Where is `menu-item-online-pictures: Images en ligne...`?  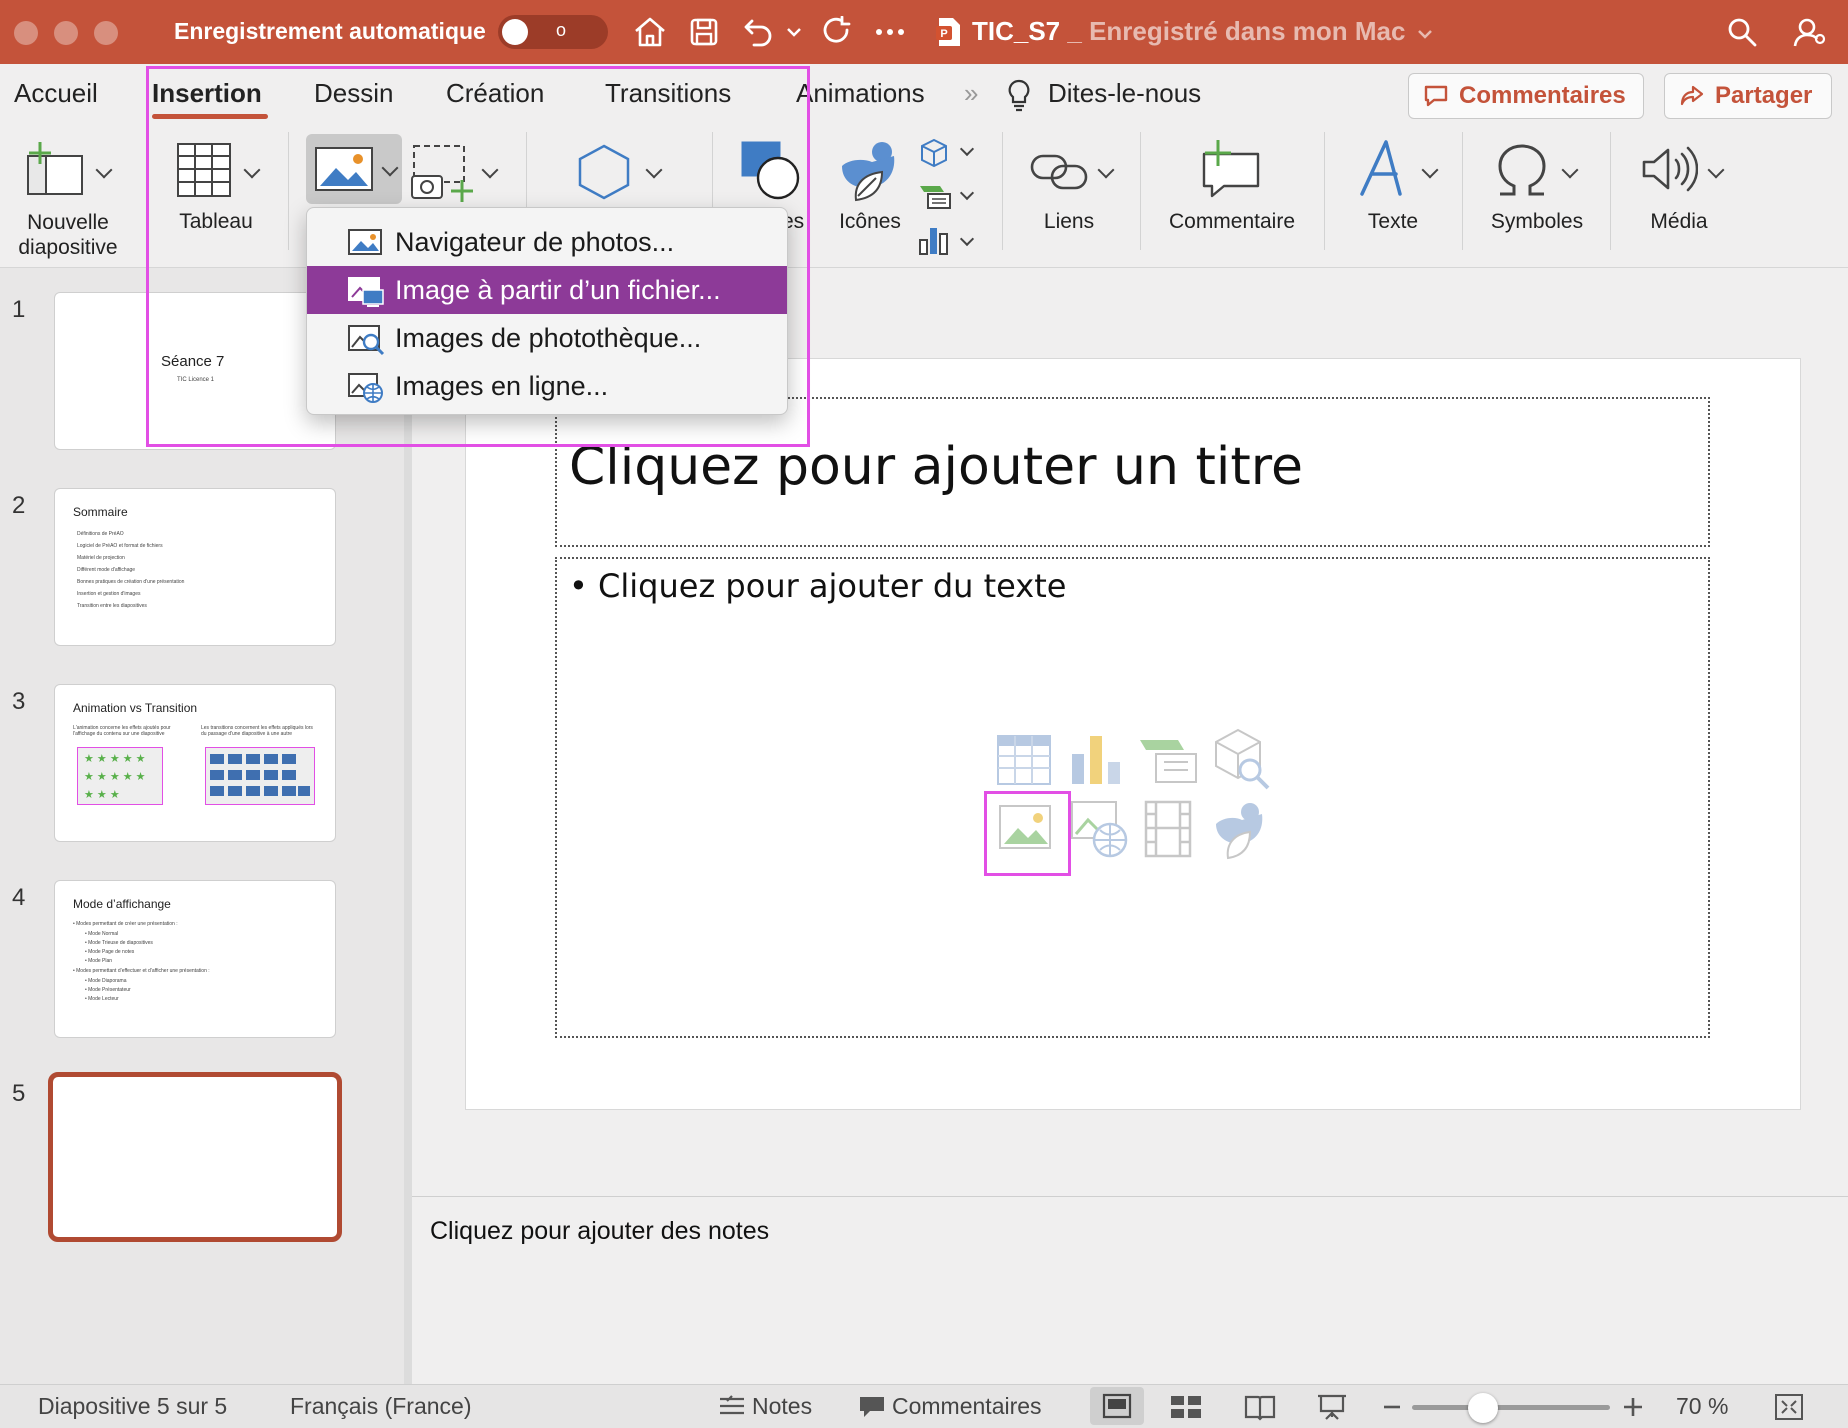 menu-item-online-pictures: Images en ligne... is located at coordinates (547, 386).